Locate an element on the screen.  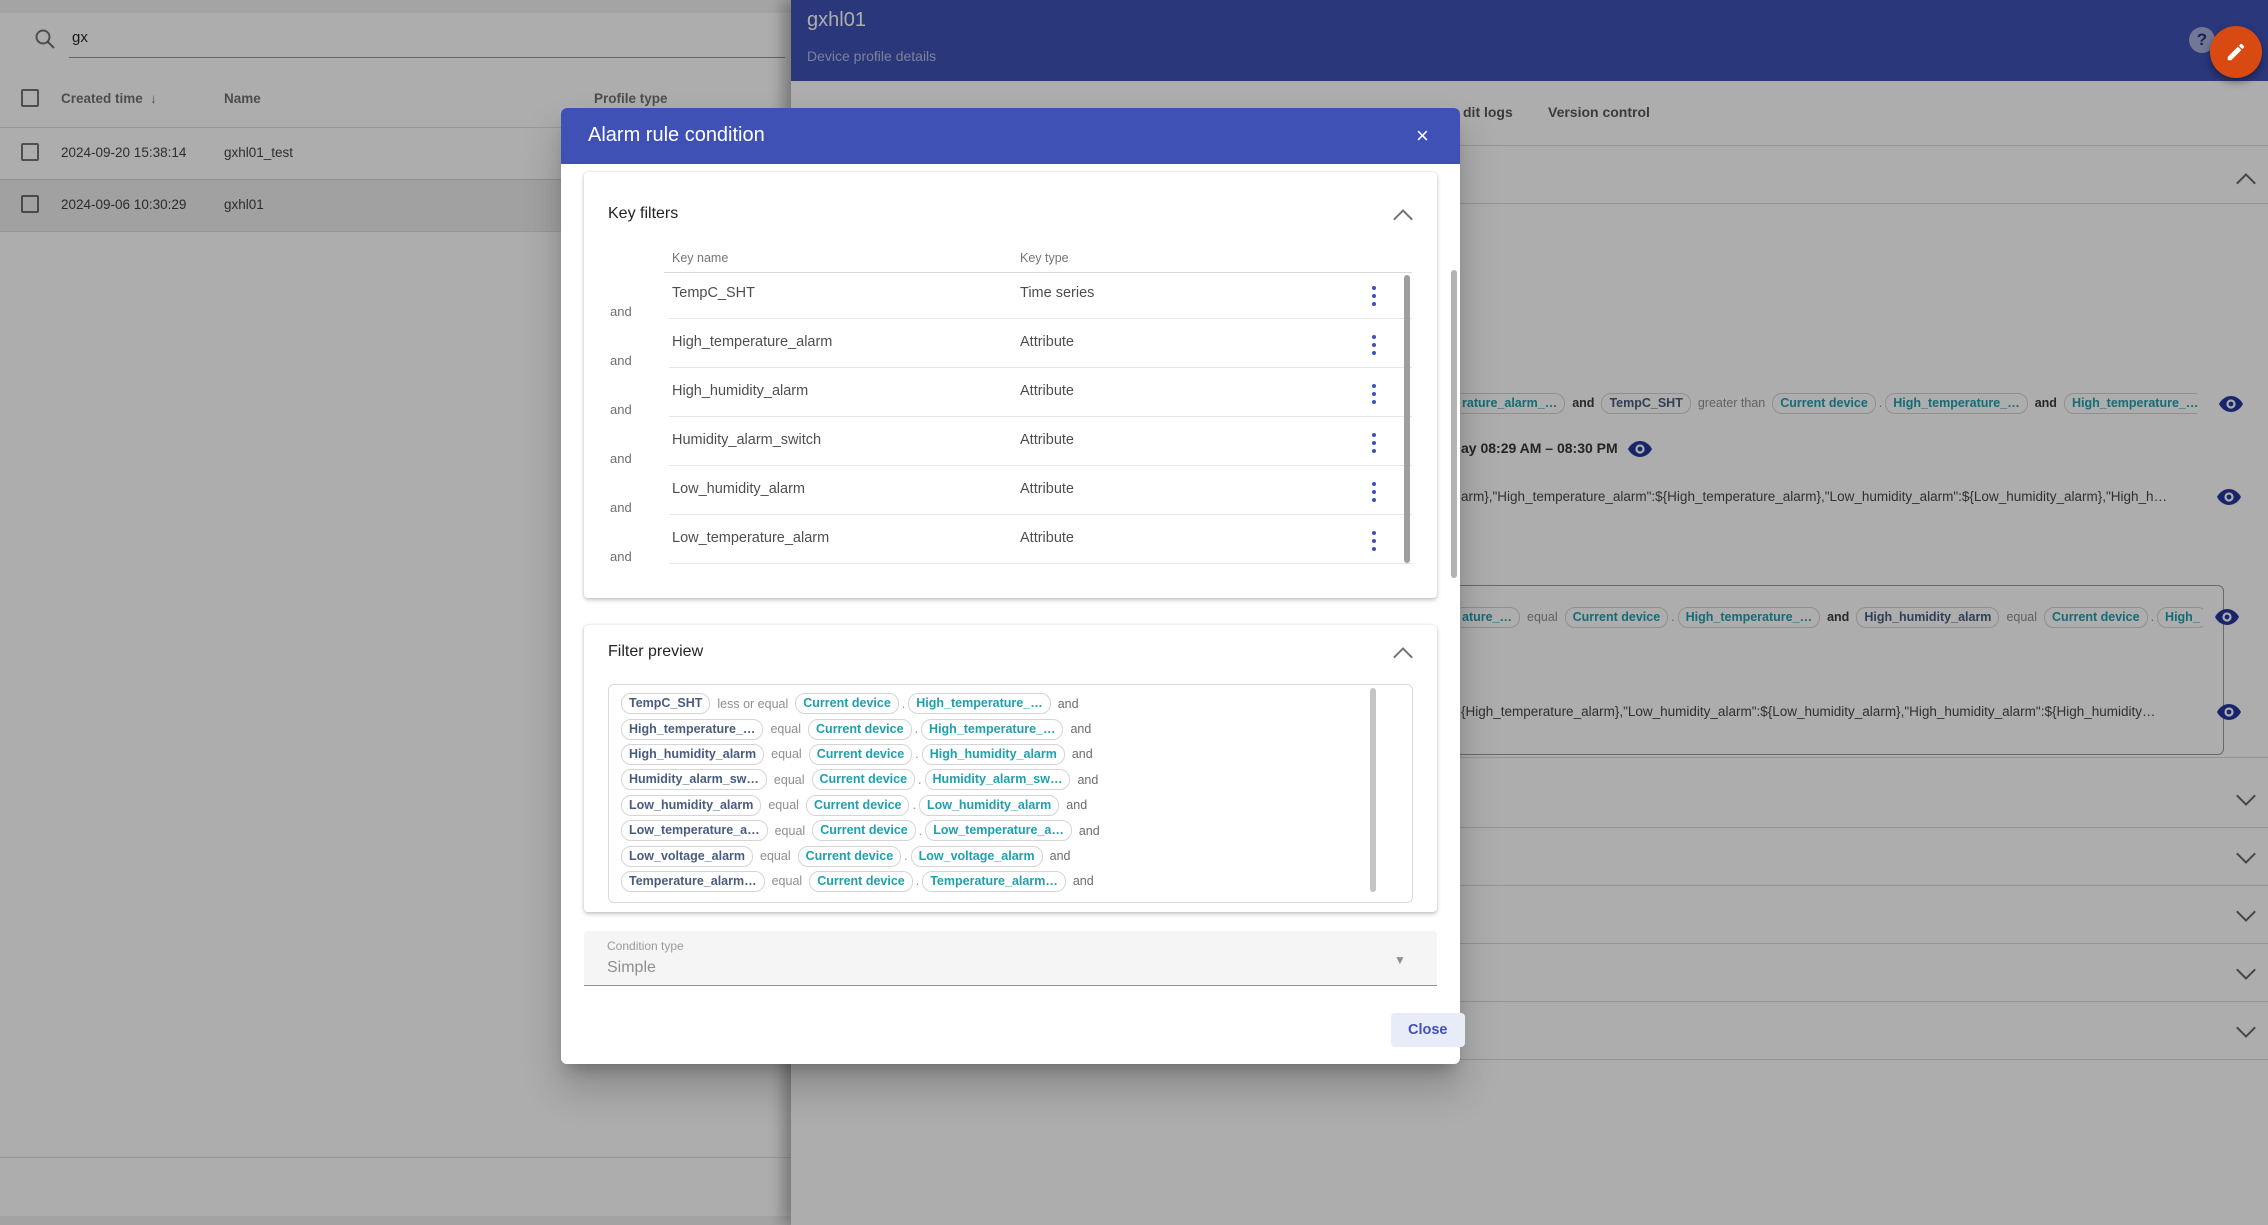
dialog-close-icon: × is located at coordinates (1422, 136).